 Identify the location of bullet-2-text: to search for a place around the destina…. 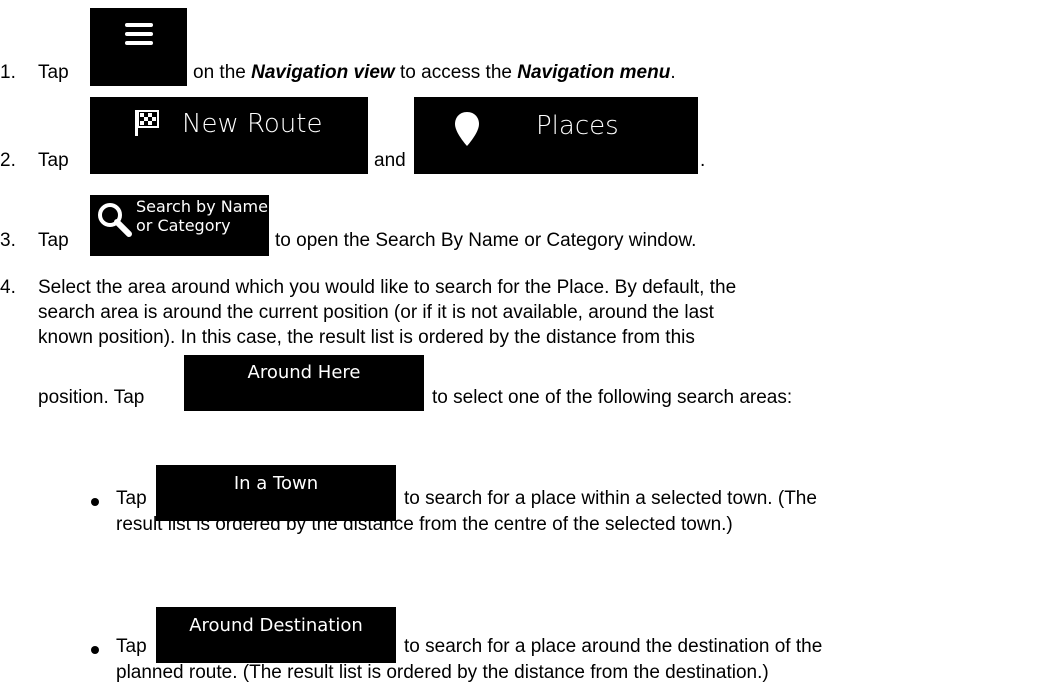
(613, 646).